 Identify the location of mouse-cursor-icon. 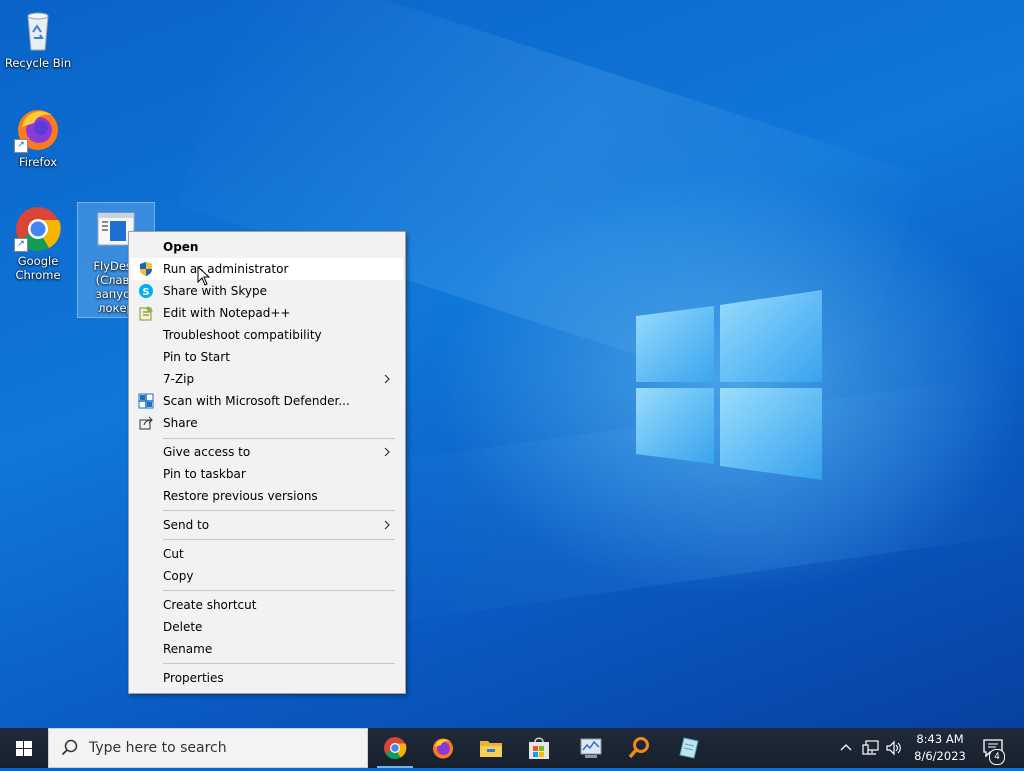
(204, 276).